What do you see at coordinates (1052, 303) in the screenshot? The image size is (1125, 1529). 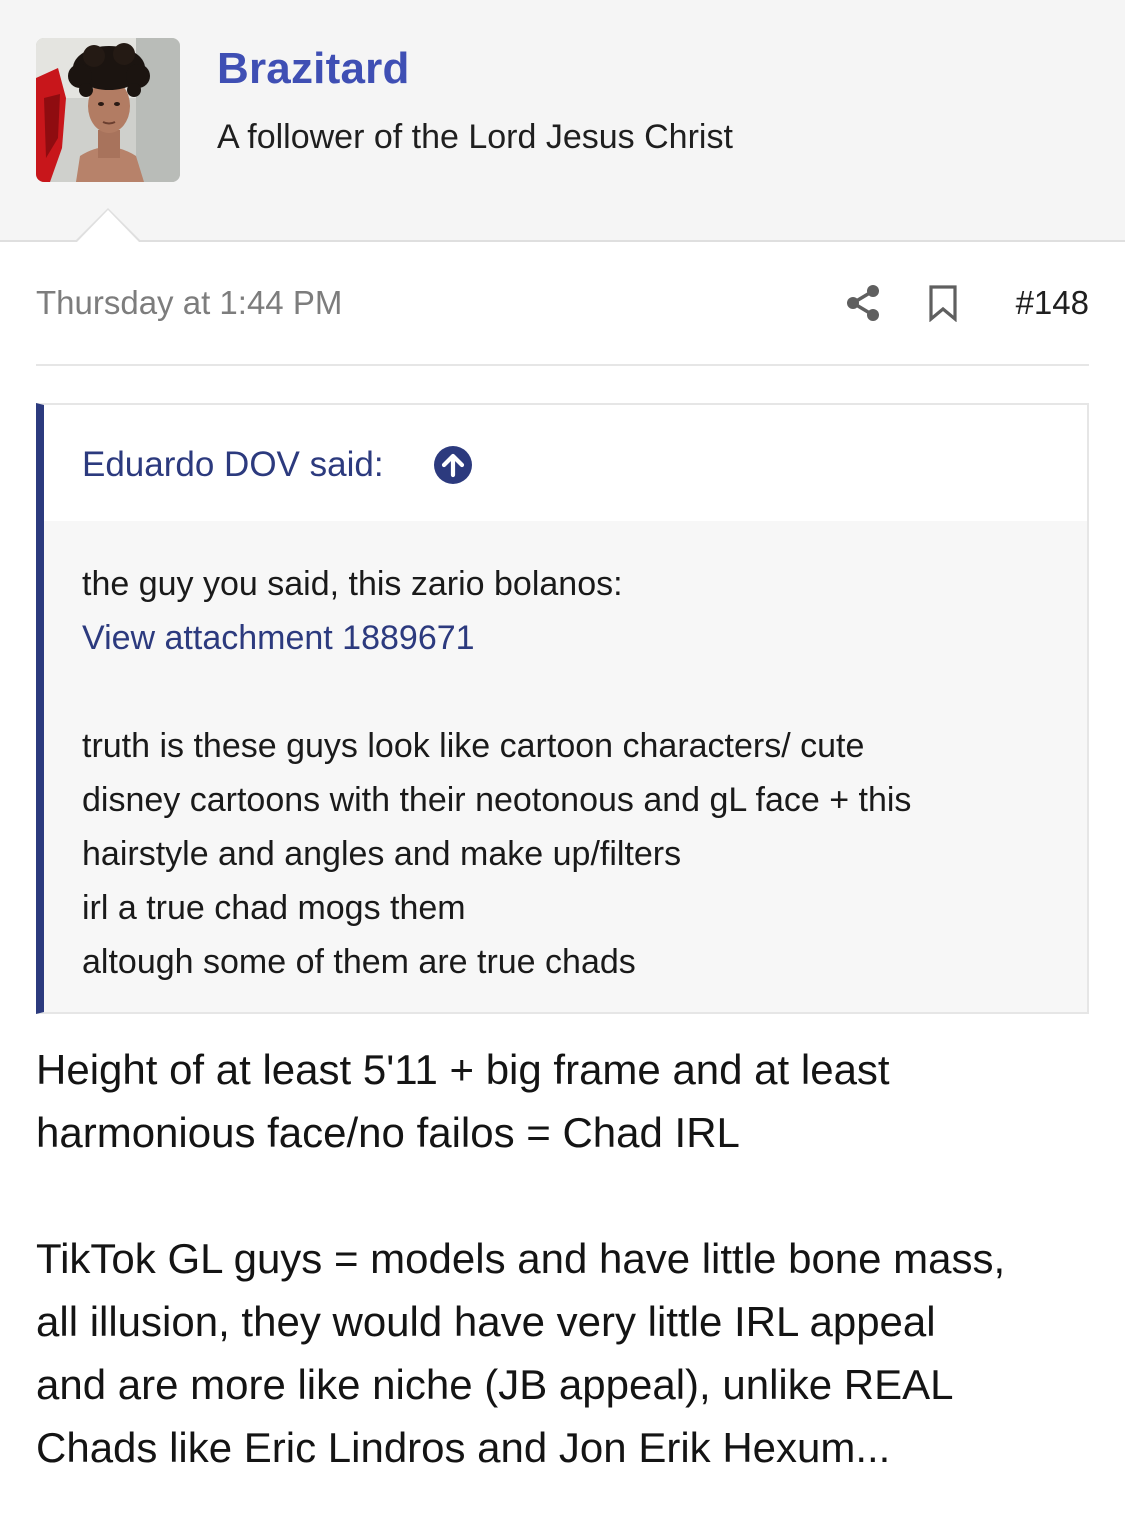 I see `post-number-link: #148` at bounding box center [1052, 303].